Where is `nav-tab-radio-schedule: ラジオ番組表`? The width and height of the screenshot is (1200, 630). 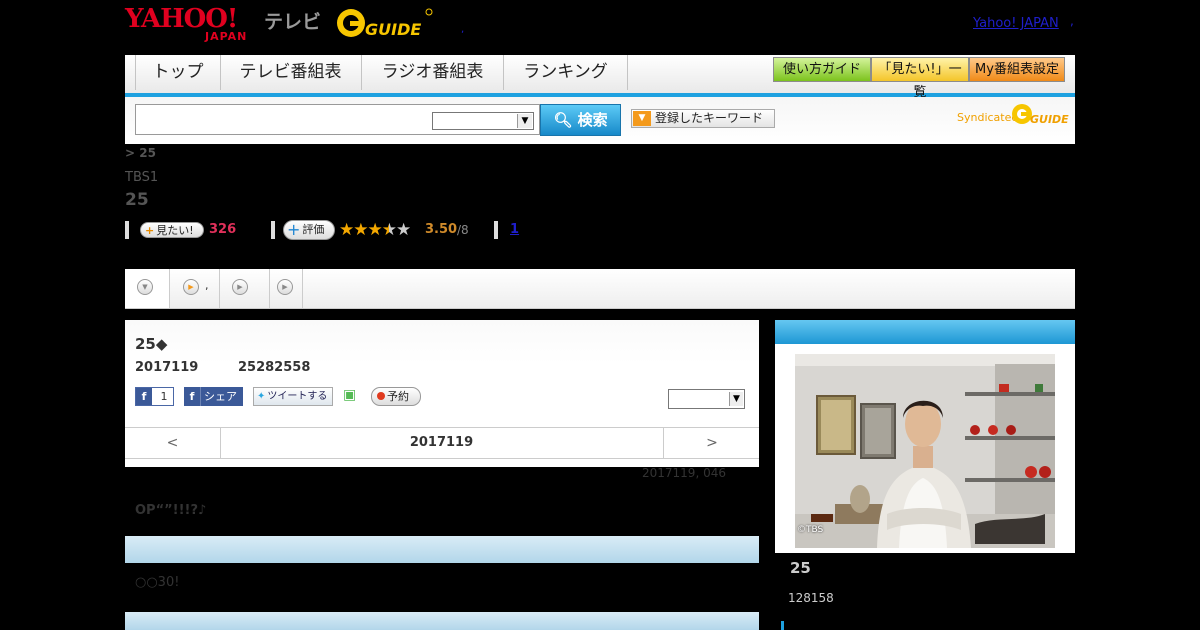 nav-tab-radio-schedule: ラジオ番組表 is located at coordinates (433, 72).